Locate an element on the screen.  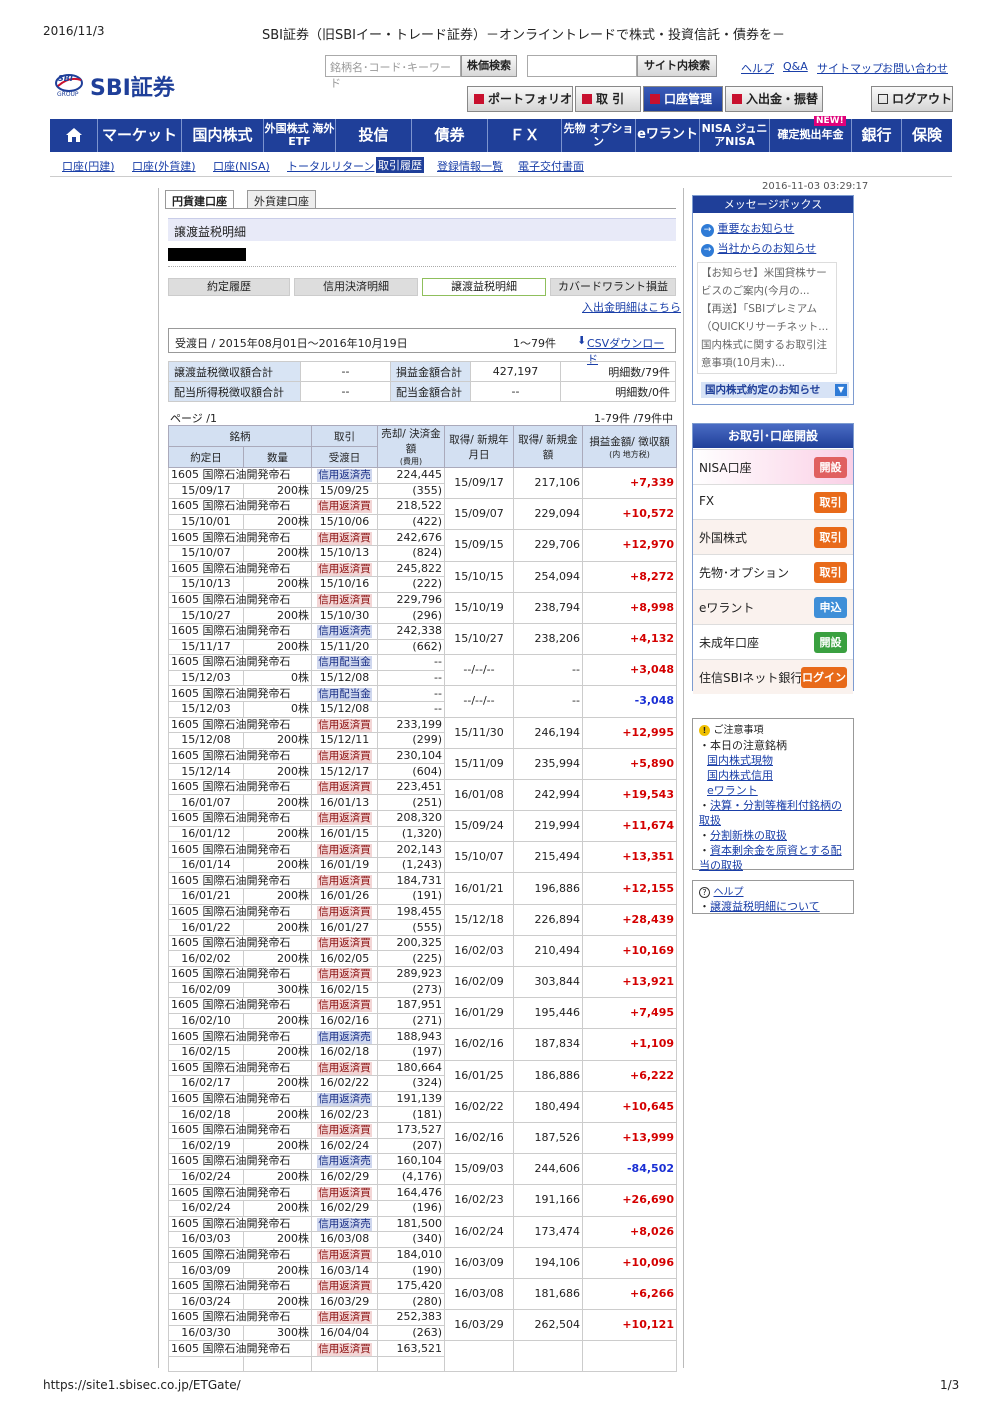
nav-insurance: 保険 is located at coordinates (927, 135).